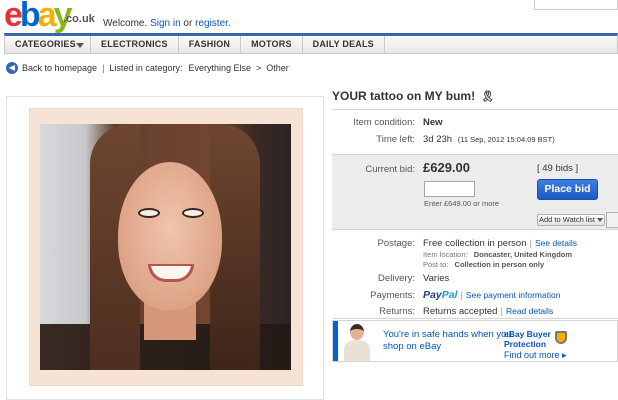 This screenshot has width=618, height=400. What do you see at coordinates (392, 295) in the screenshot?
I see `payments-label: Payments:` at bounding box center [392, 295].